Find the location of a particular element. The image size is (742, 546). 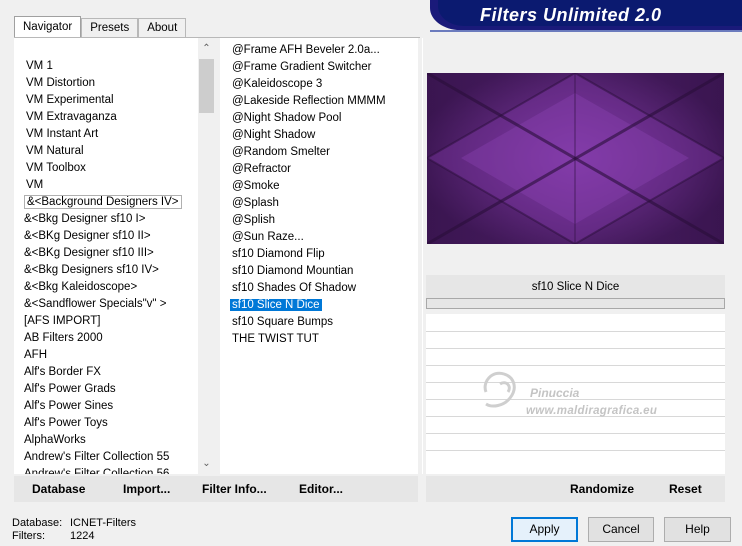

category-label: VM 1 is located at coordinates (39, 66).